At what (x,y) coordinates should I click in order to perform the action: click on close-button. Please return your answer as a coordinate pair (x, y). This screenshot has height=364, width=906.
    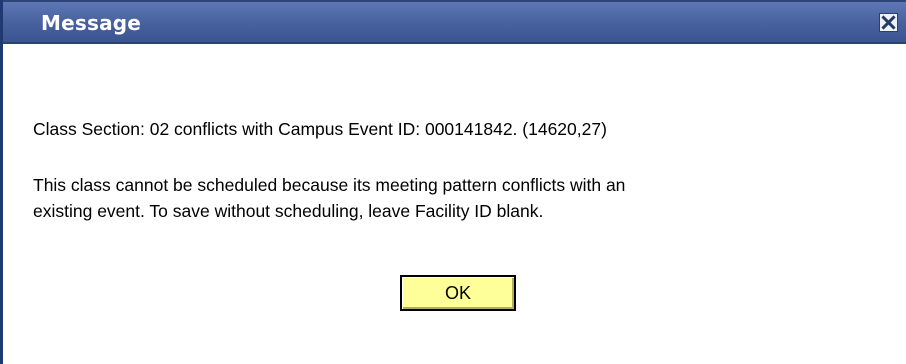
    Looking at the image, I should click on (888, 22).